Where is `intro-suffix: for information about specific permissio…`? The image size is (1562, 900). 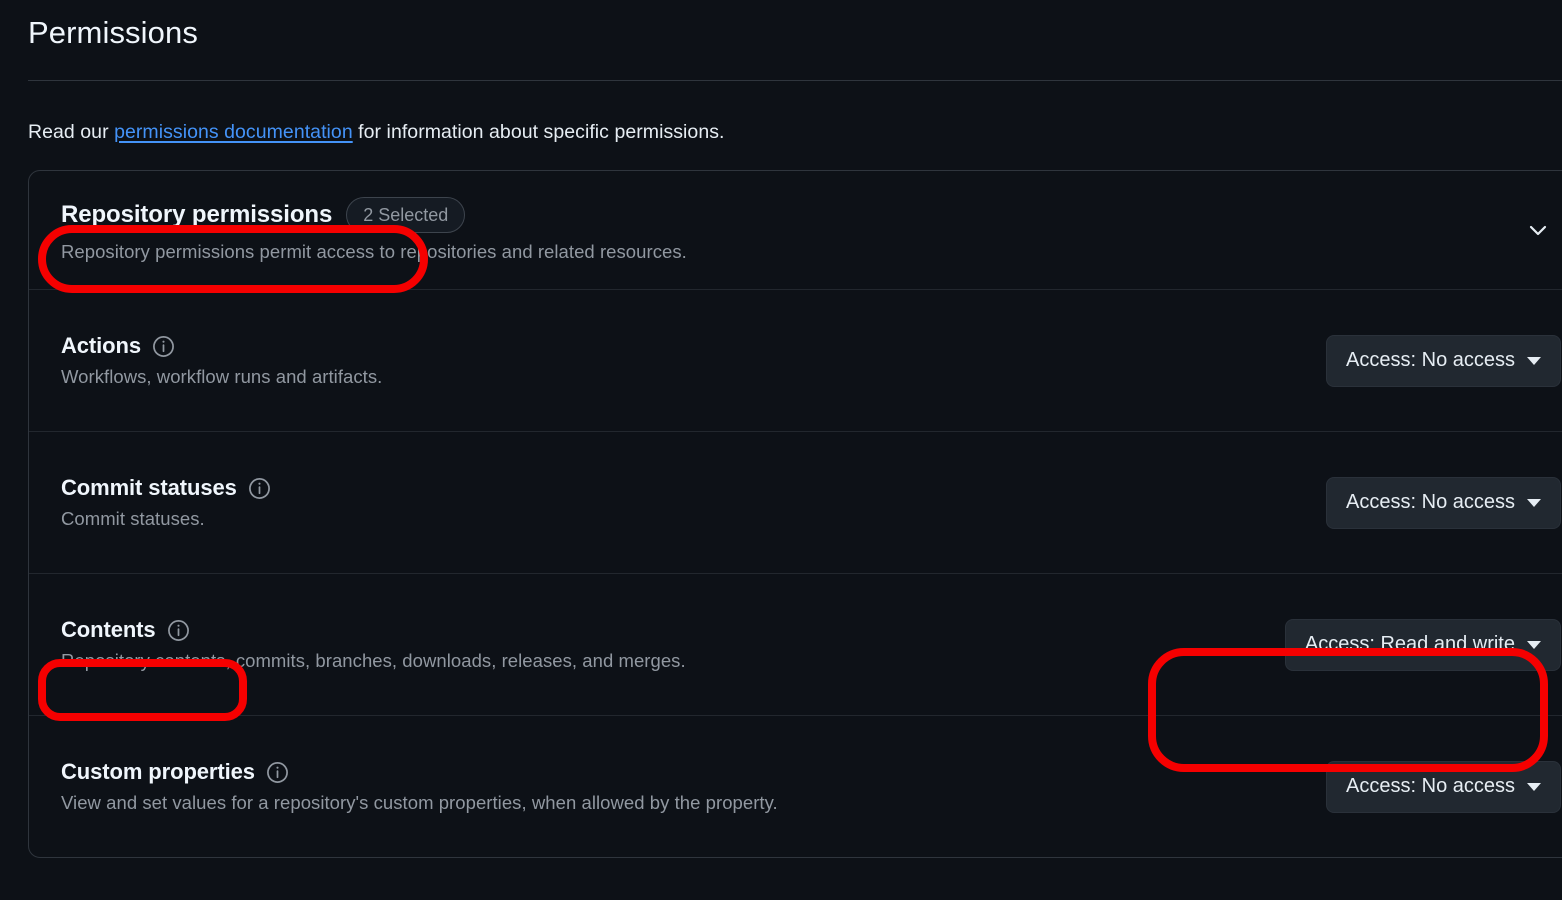 intro-suffix: for information about specific permissio… is located at coordinates (538, 132).